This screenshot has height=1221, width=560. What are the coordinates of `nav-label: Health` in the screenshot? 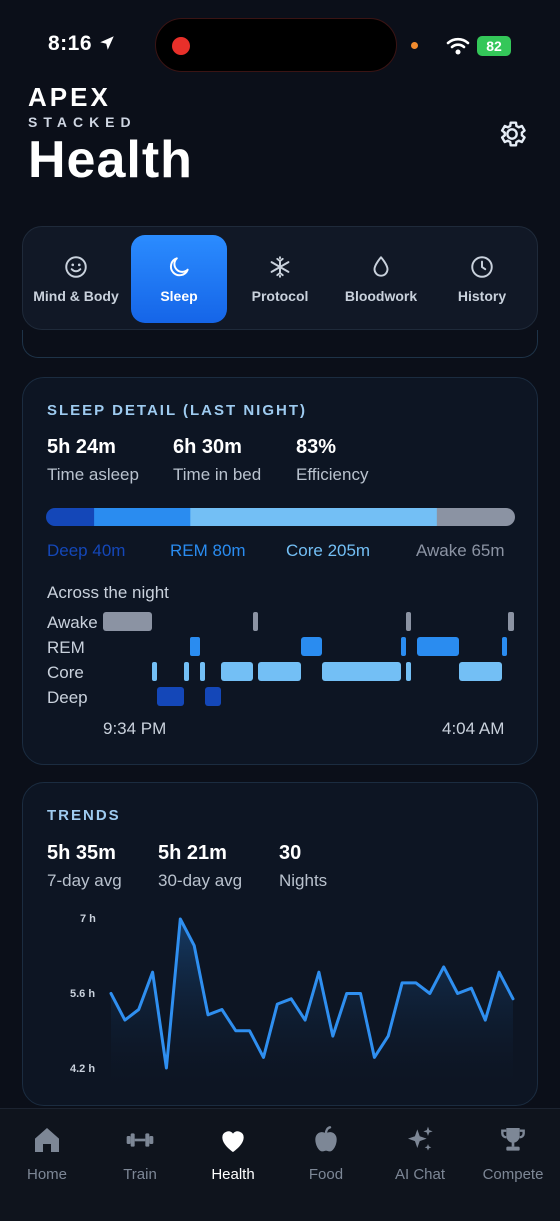 It's located at (233, 1174).